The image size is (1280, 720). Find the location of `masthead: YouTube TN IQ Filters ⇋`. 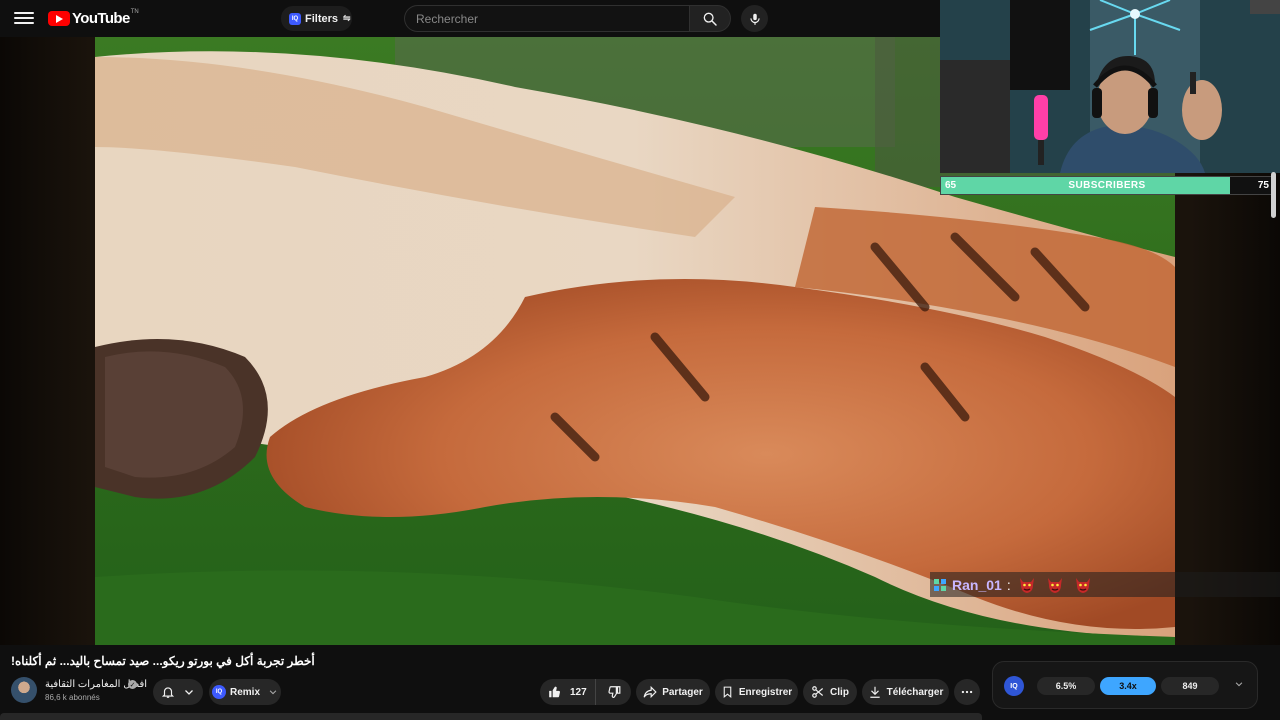

masthead: YouTube TN IQ Filters ⇋ is located at coordinates (470, 18).